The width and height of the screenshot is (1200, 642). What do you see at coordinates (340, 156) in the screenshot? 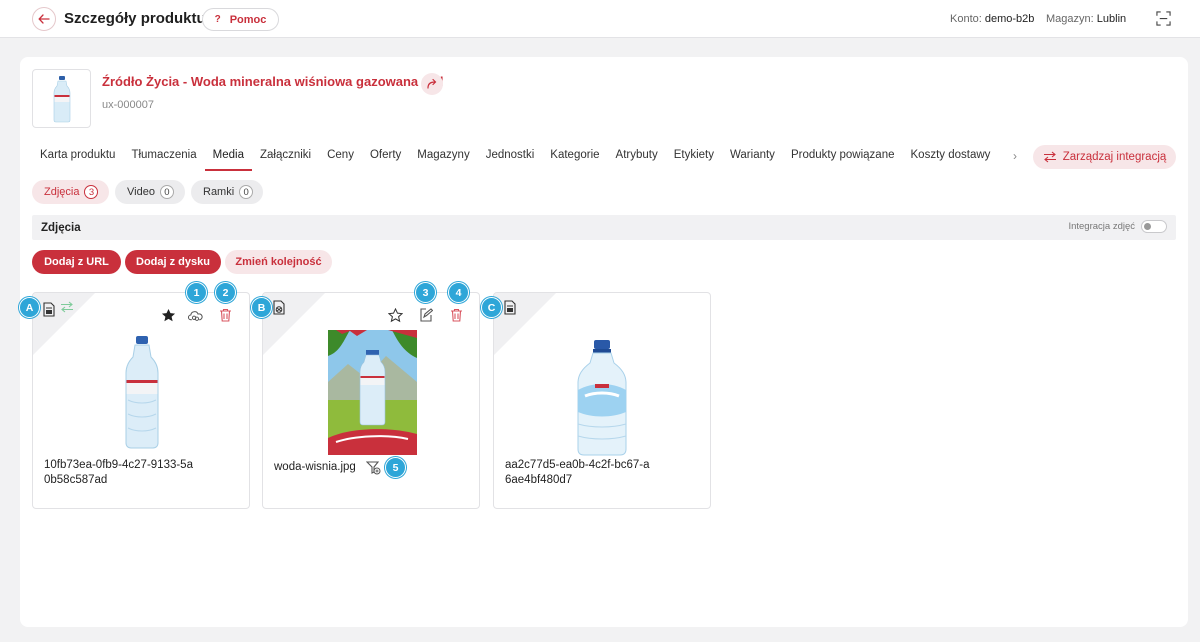
I see `tab-ceny: Ceny` at bounding box center [340, 156].